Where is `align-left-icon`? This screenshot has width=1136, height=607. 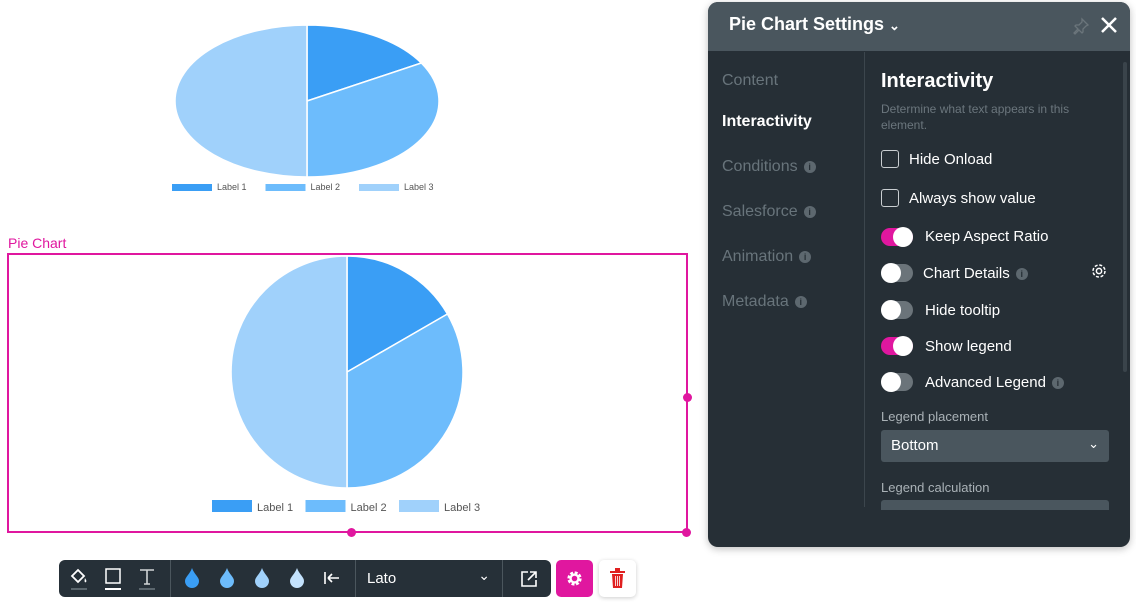
align-left-icon is located at coordinates (332, 578).